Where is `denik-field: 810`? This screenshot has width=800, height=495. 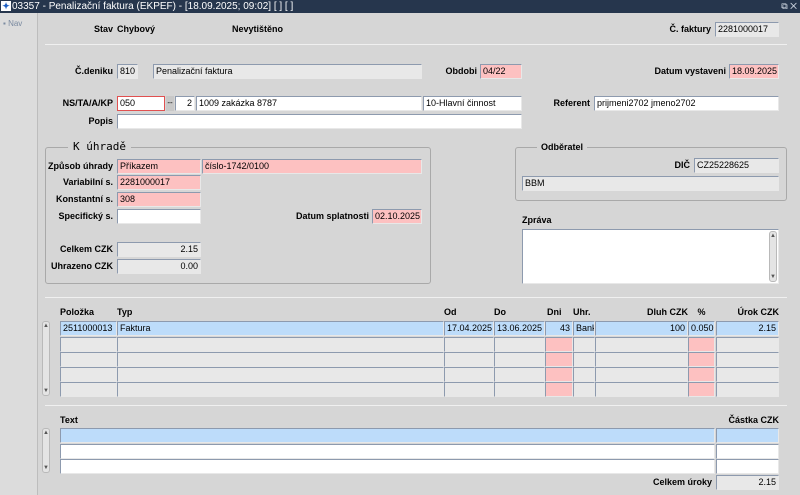 denik-field: 810 is located at coordinates (127, 71).